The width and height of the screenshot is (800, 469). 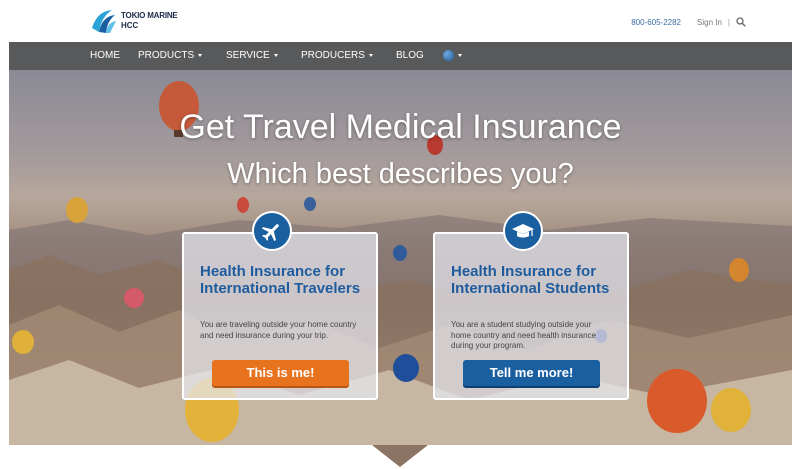 I want to click on logo-text: TOKIO MARINE HCC, so click(x=149, y=21).